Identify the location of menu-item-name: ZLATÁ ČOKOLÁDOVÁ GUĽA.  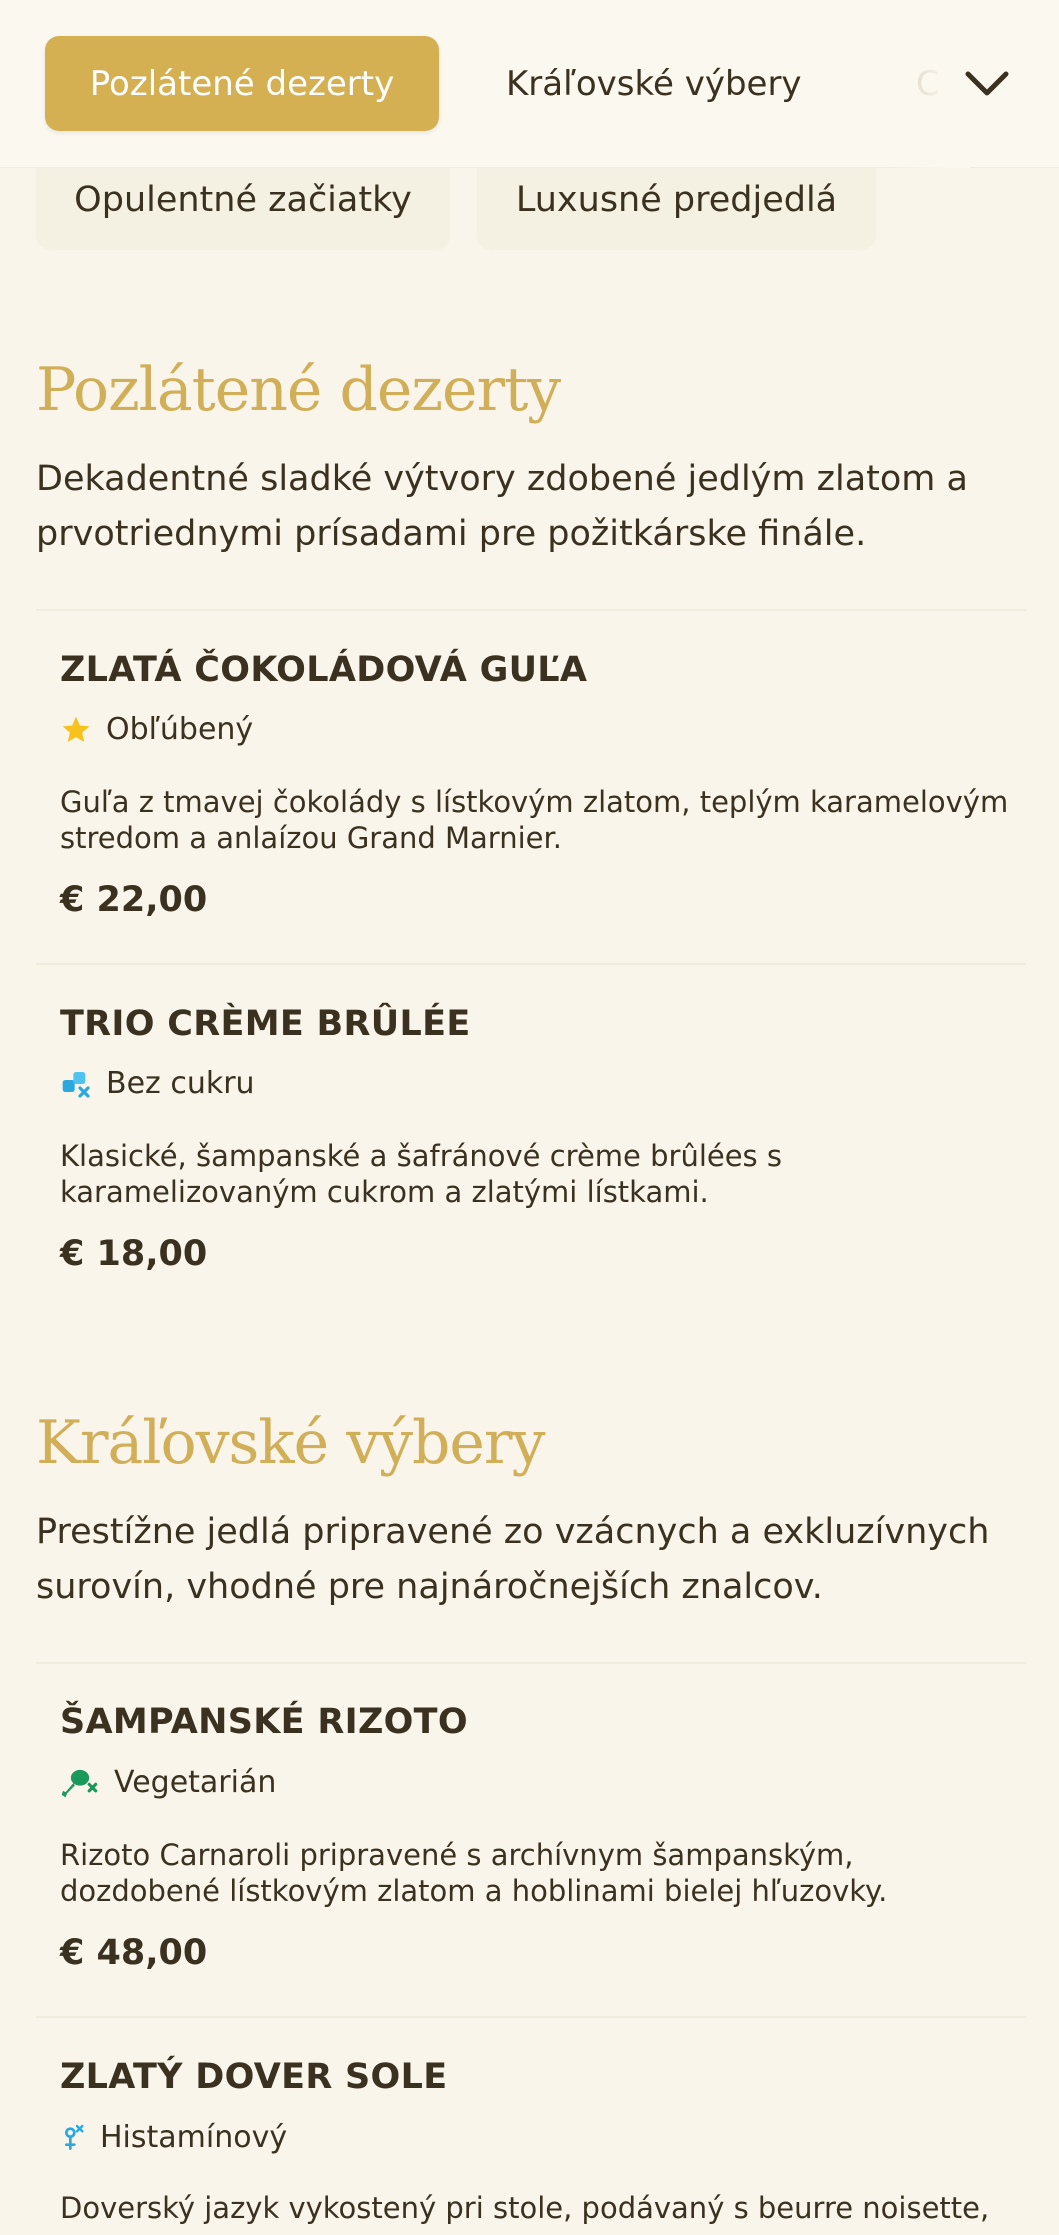
(324, 670).